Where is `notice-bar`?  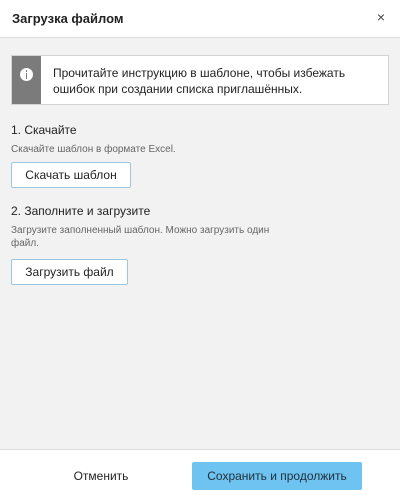
notice-bar is located at coordinates (26, 80).